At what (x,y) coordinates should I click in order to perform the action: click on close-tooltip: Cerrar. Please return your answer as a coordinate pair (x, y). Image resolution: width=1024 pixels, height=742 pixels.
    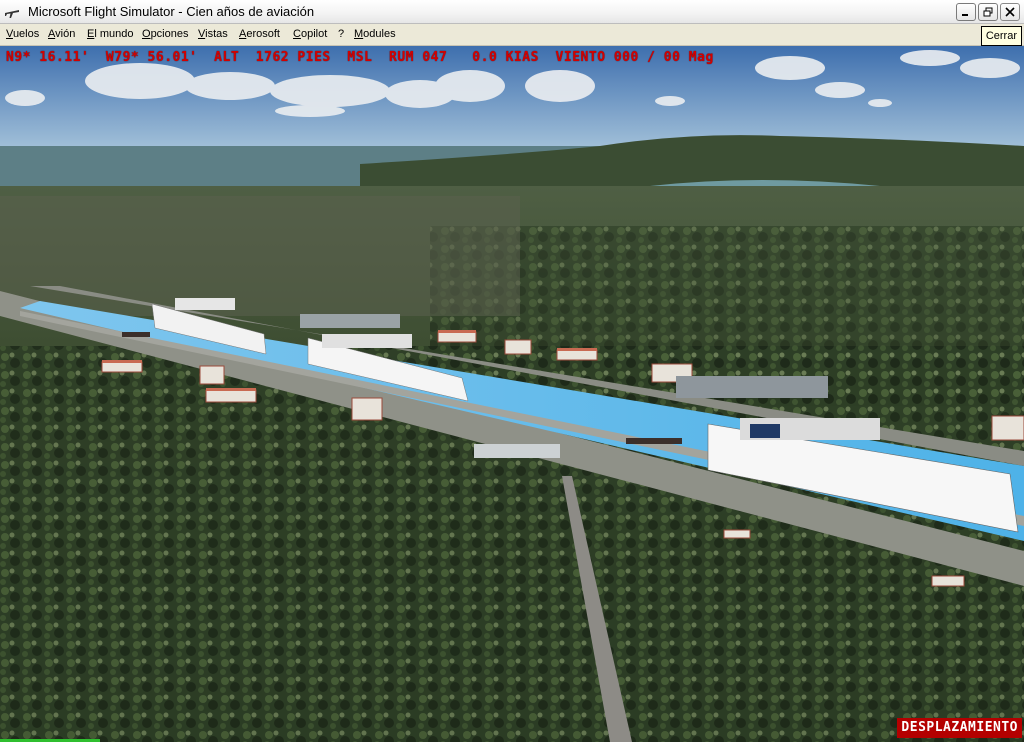
    Looking at the image, I should click on (1001, 36).